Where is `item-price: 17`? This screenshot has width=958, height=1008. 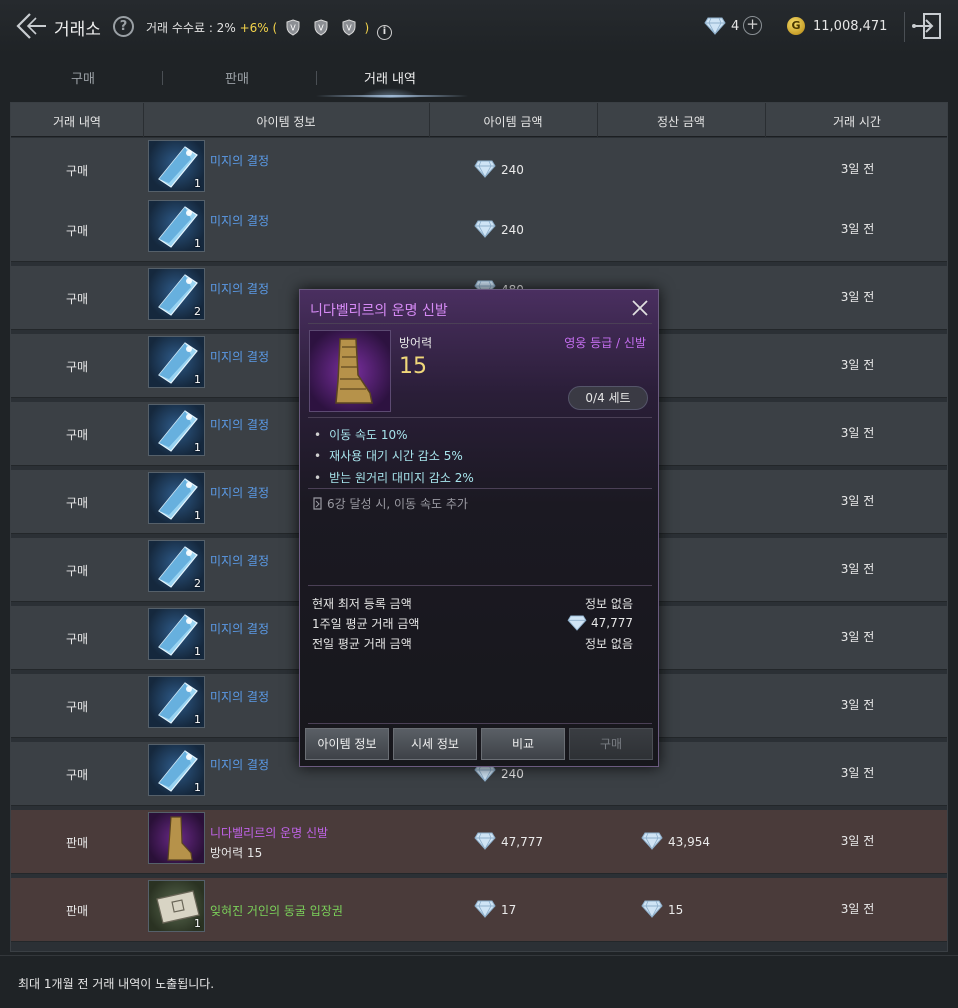
item-price: 17 is located at coordinates (495, 909).